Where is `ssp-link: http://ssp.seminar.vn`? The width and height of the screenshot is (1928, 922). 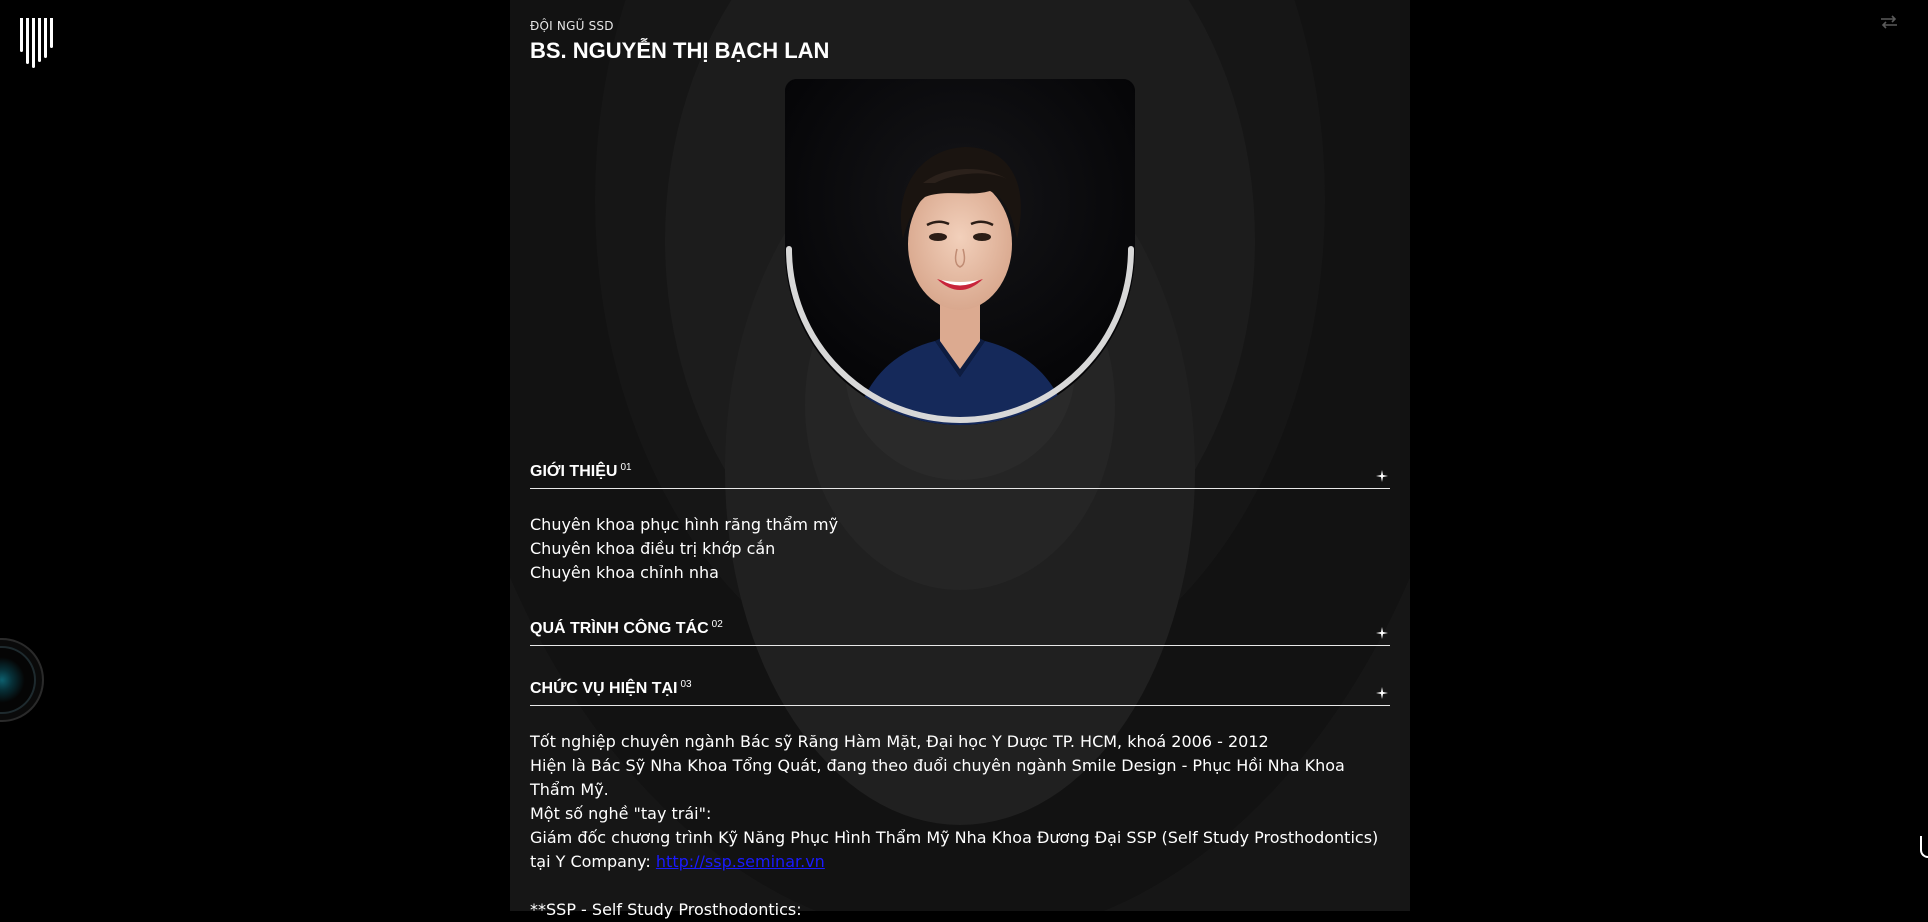 ssp-link: http://ssp.seminar.vn is located at coordinates (740, 861).